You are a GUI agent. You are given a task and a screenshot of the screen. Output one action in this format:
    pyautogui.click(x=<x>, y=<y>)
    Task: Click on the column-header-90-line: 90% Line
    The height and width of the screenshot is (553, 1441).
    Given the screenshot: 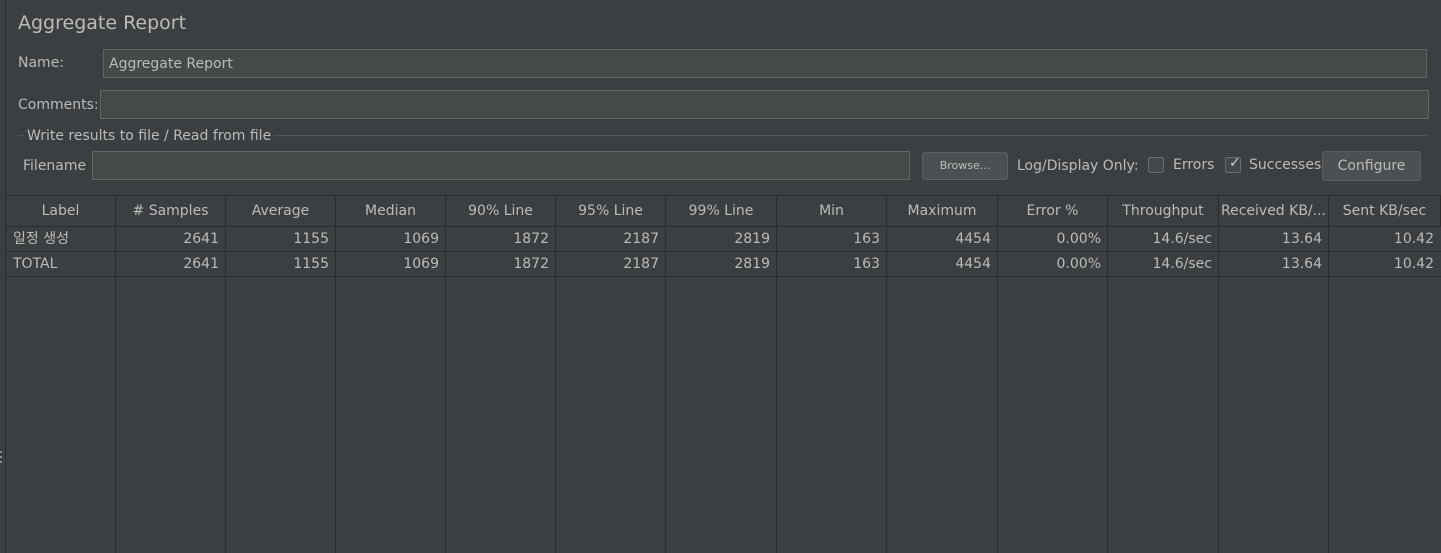 What is the action you would take?
    pyautogui.click(x=501, y=211)
    